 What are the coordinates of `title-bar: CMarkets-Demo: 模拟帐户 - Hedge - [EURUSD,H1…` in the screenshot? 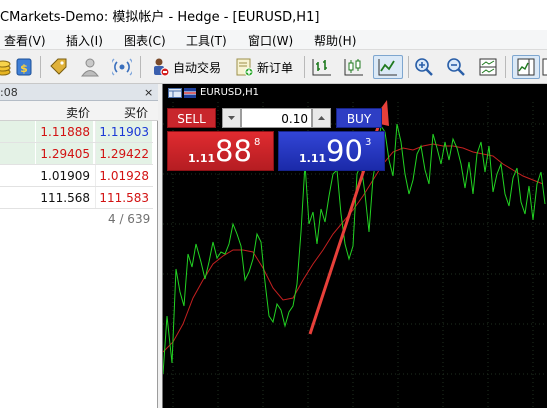 It's located at (273, 15).